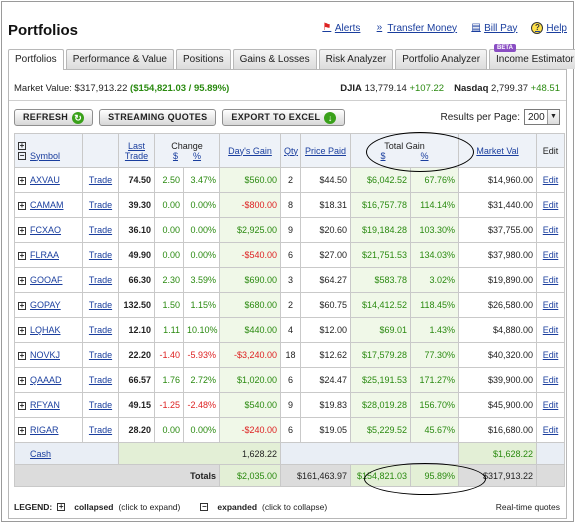 The image size is (575, 523). I want to click on refresh-button: REFRESH ↻, so click(54, 117).